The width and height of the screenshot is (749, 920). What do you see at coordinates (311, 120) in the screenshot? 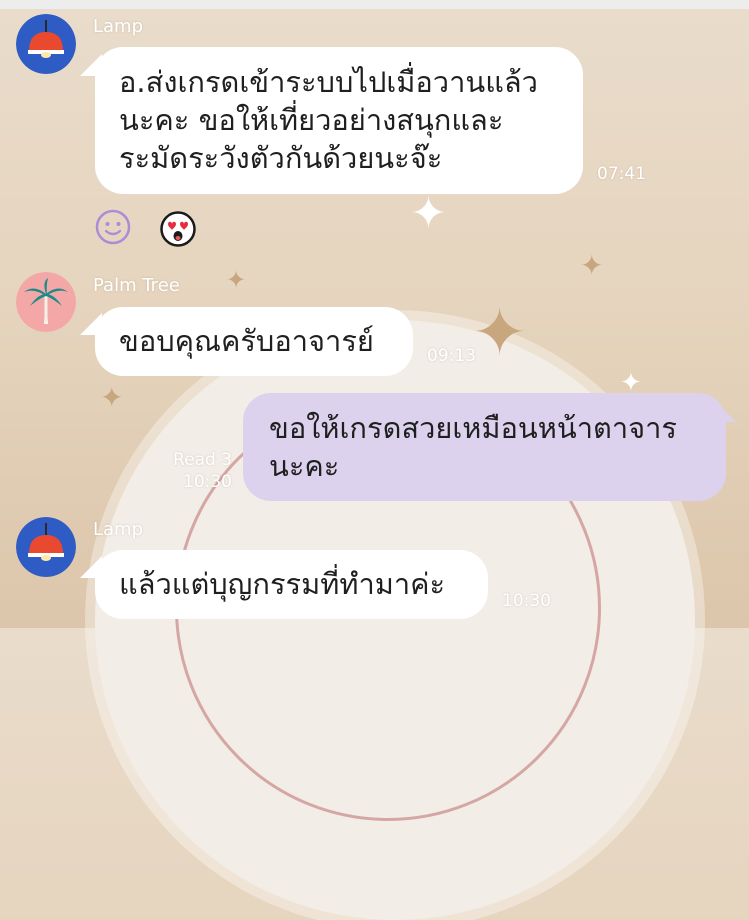
I see `message-line: นะคะ ขอให้เที่ยวอย่างสนุกและ` at bounding box center [311, 120].